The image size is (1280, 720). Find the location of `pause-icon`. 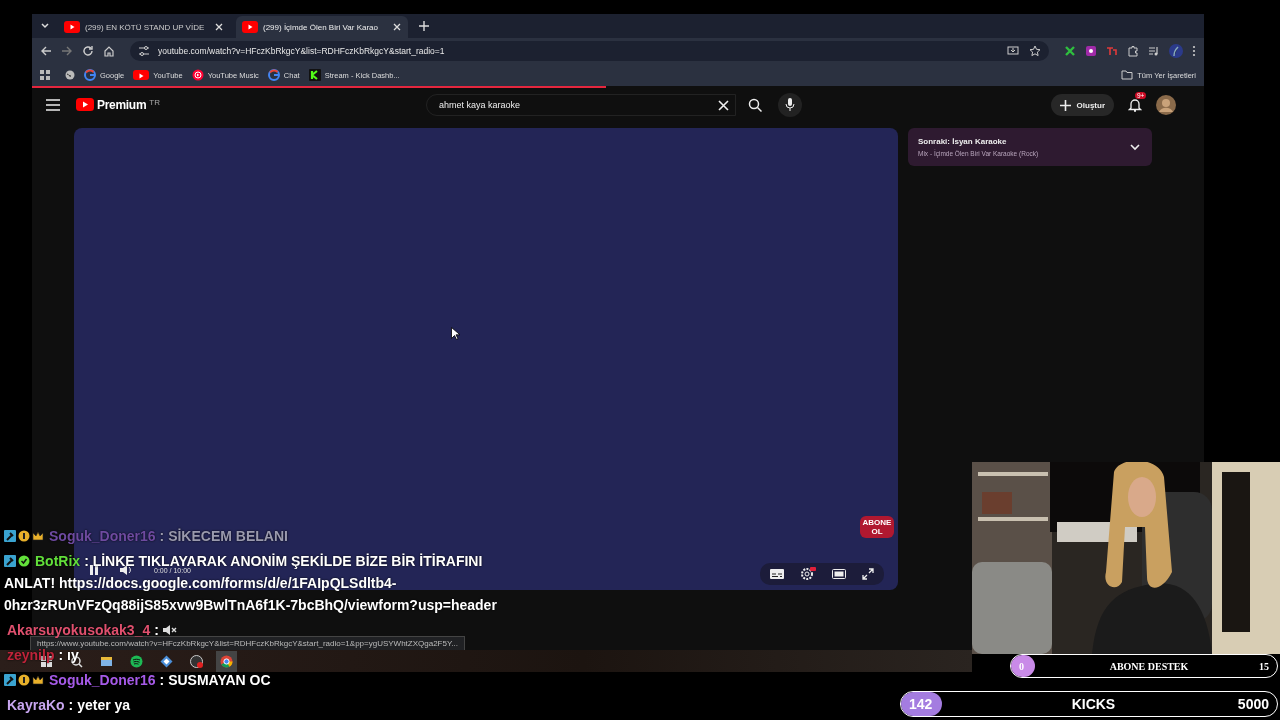

pause-icon is located at coordinates (94, 570).